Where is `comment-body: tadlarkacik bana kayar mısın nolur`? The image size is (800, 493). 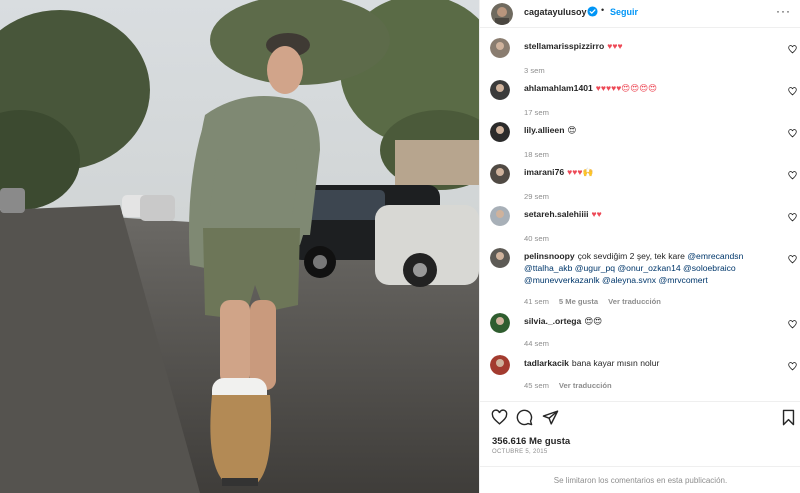 comment-body: tadlarkacik bana kayar mısın nolur is located at coordinates (649, 363).